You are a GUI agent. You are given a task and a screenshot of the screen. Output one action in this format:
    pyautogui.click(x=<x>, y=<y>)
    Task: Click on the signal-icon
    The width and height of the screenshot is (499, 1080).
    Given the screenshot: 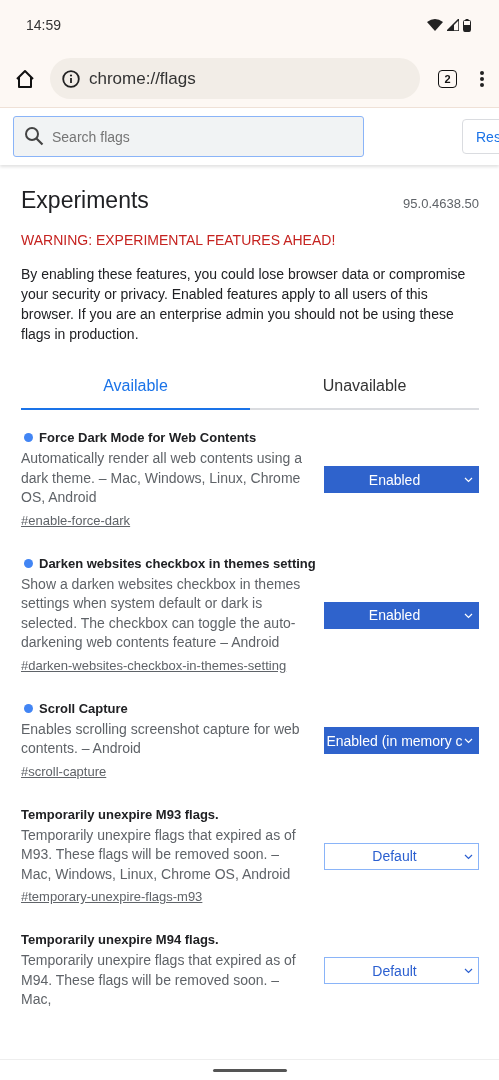 What is the action you would take?
    pyautogui.click(x=453, y=25)
    